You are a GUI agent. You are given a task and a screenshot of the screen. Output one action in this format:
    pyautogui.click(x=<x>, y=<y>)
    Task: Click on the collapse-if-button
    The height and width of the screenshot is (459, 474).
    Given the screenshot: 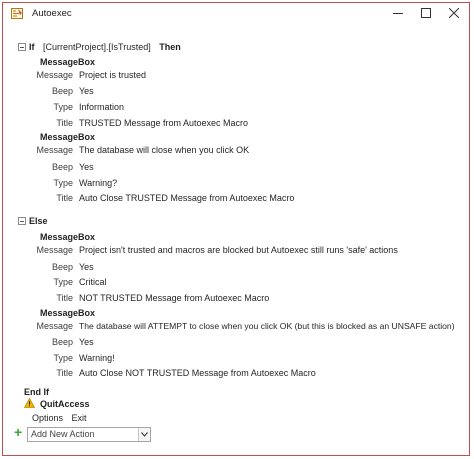 What is the action you would take?
    pyautogui.click(x=22, y=47)
    